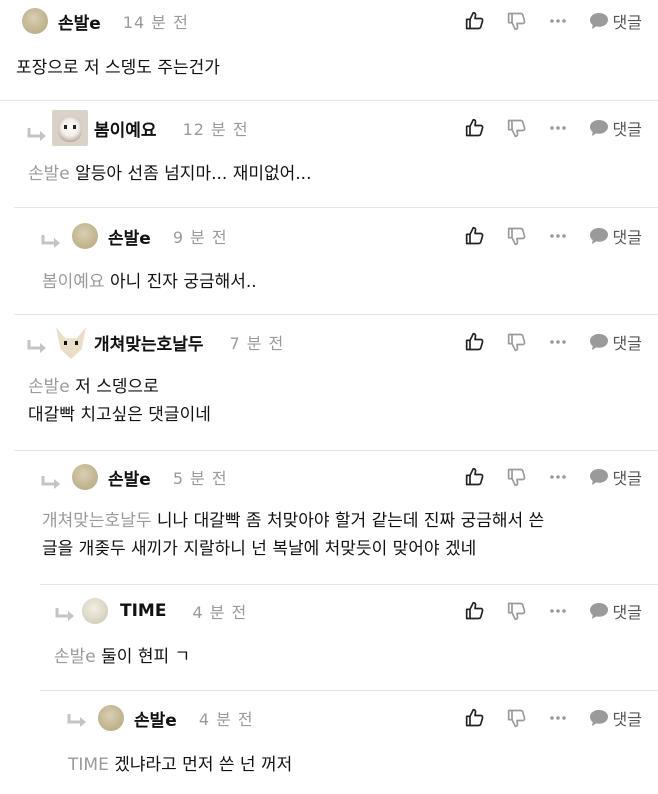  Describe the element at coordinates (203, 765) in the screenshot. I see `comment-body: 겠냐라고 먼저 쓴 넌 꺼저` at that location.